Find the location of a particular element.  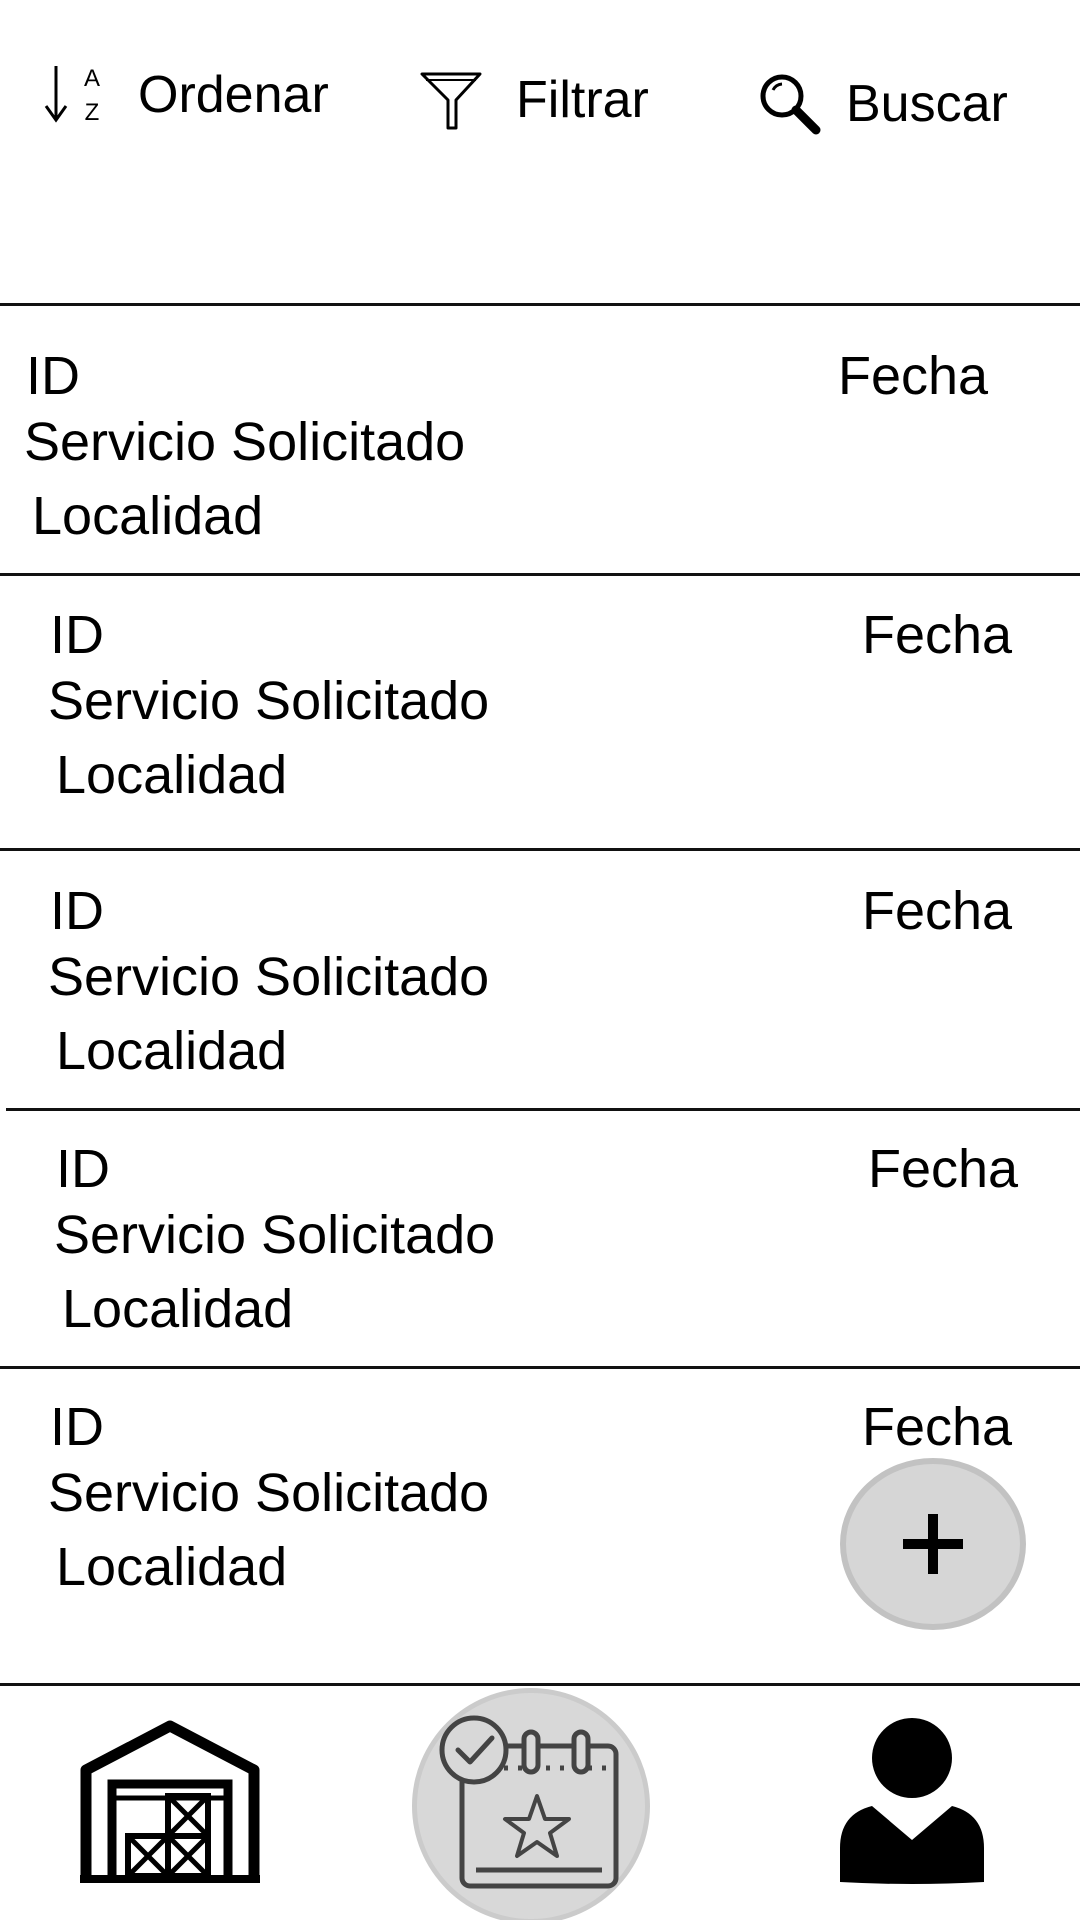

warehouse-icon is located at coordinates (170, 1801).